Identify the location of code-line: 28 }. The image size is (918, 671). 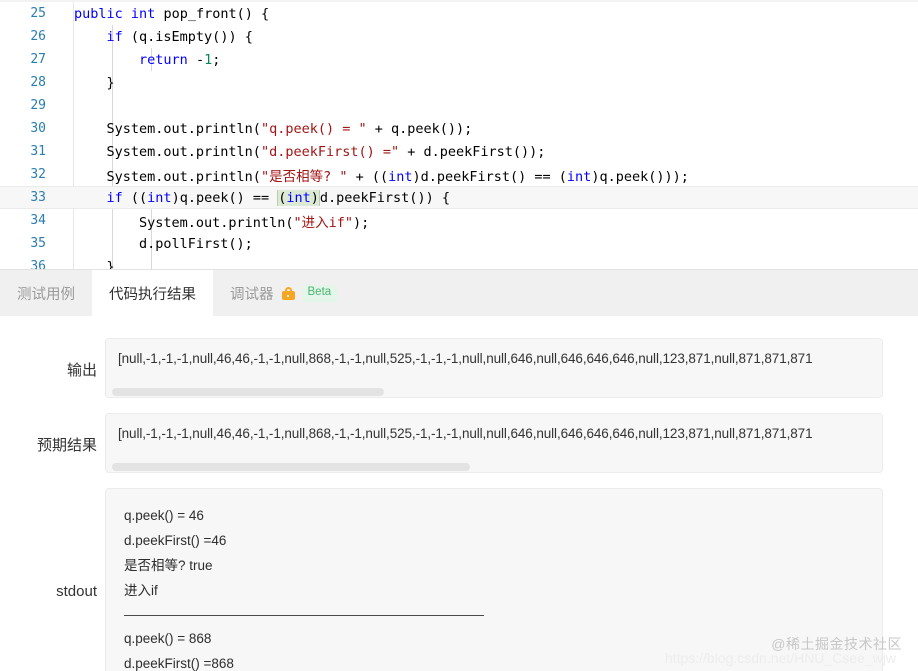
(459, 82).